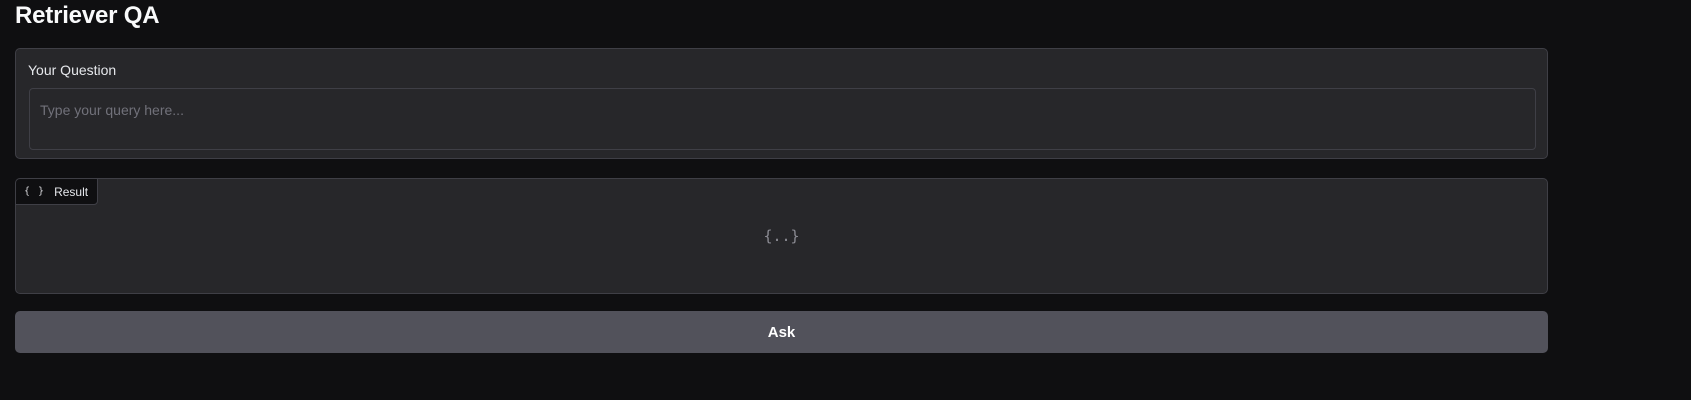 The width and height of the screenshot is (1691, 400). What do you see at coordinates (87, 15) in the screenshot?
I see `page-title: Retriever QA` at bounding box center [87, 15].